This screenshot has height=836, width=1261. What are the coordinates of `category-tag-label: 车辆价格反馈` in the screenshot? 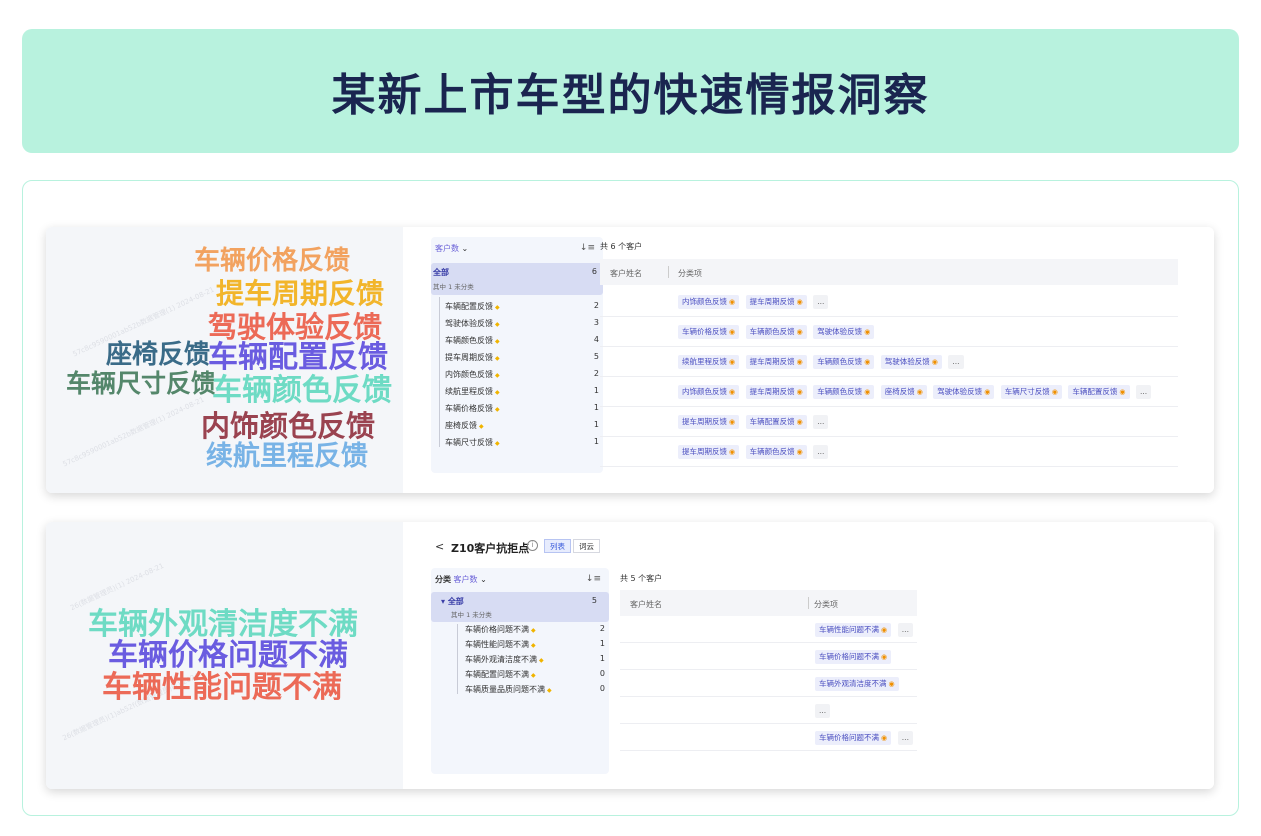 It's located at (704, 331).